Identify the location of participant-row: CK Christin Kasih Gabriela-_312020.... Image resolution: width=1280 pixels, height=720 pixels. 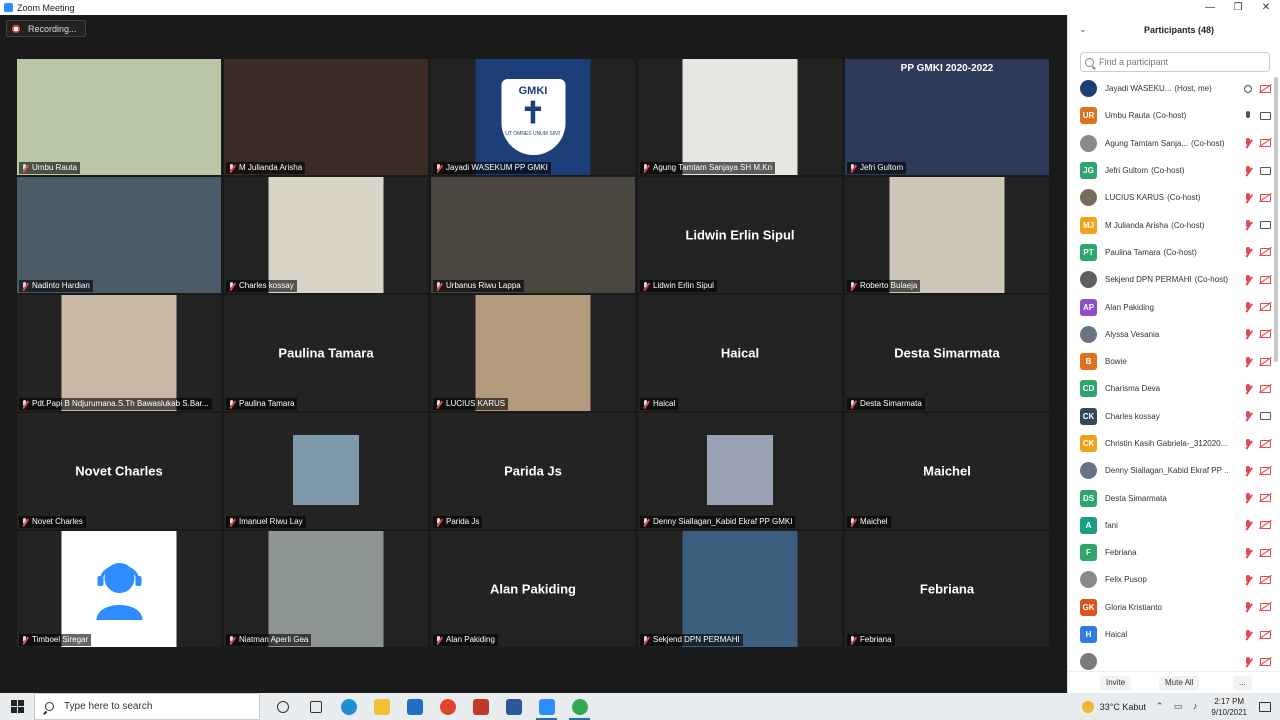
(1174, 443).